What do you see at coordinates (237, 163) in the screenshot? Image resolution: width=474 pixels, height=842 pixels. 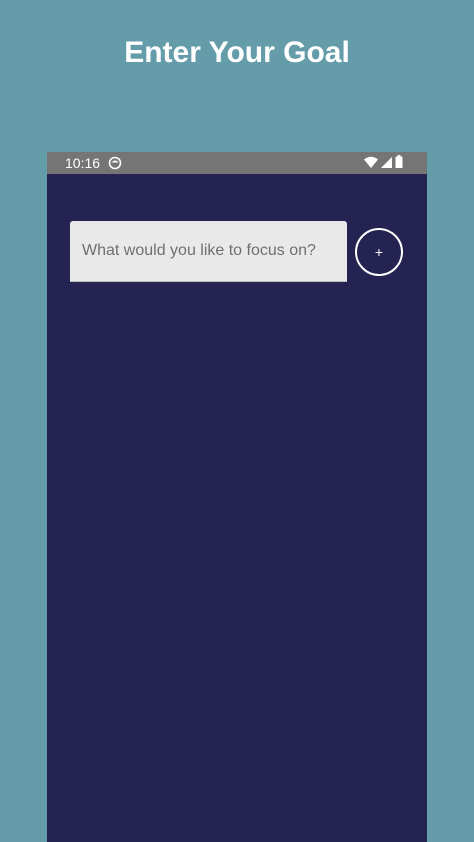 I see `status-bar: 10:16` at bounding box center [237, 163].